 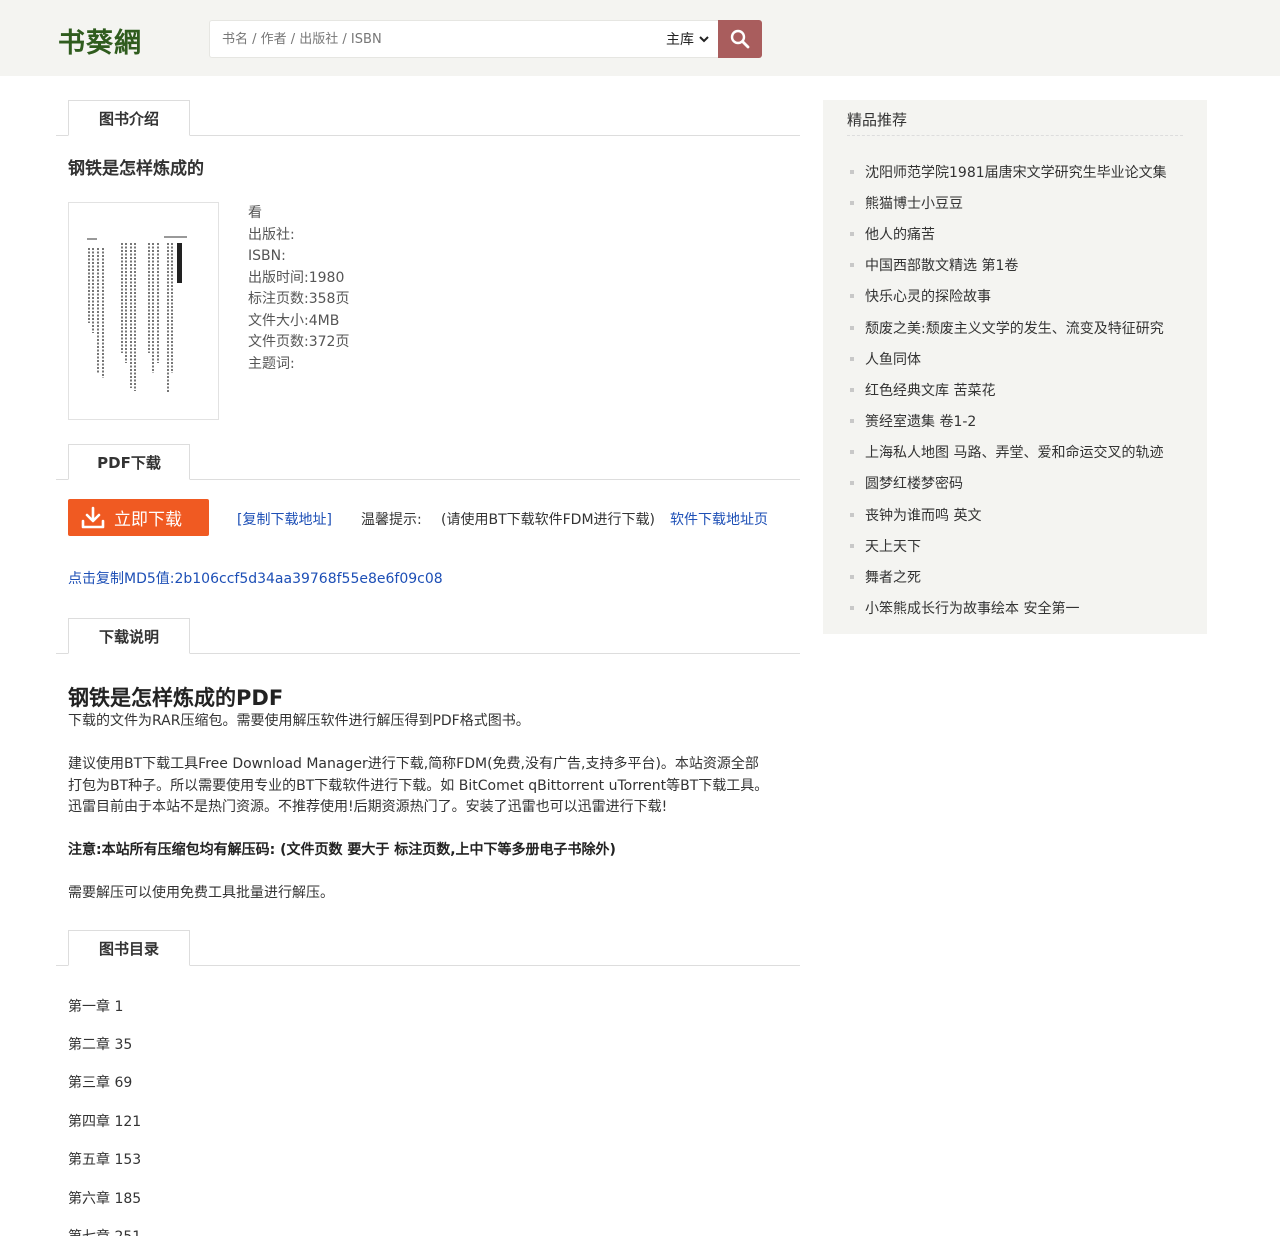 What do you see at coordinates (100, 1045) in the screenshot?
I see `toc-item: 第二章 35` at bounding box center [100, 1045].